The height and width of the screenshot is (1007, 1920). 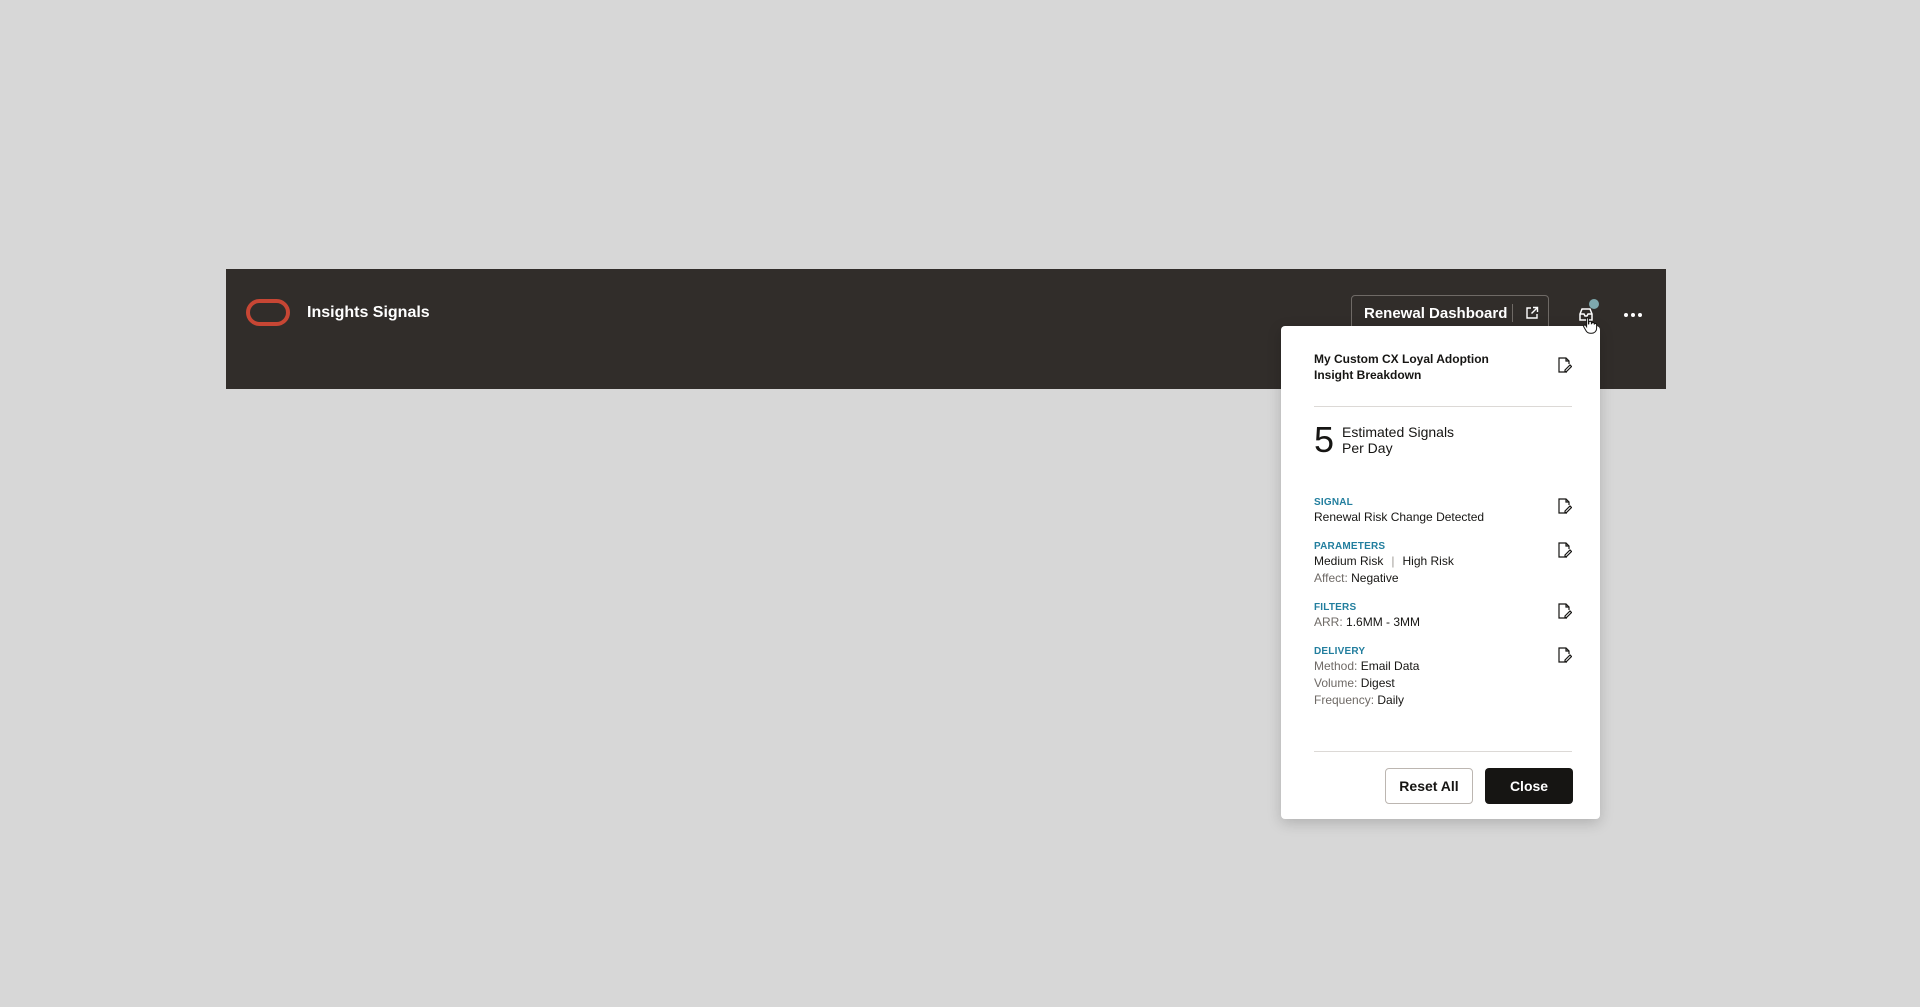 I want to click on edit-delivery-icon, so click(x=1565, y=655).